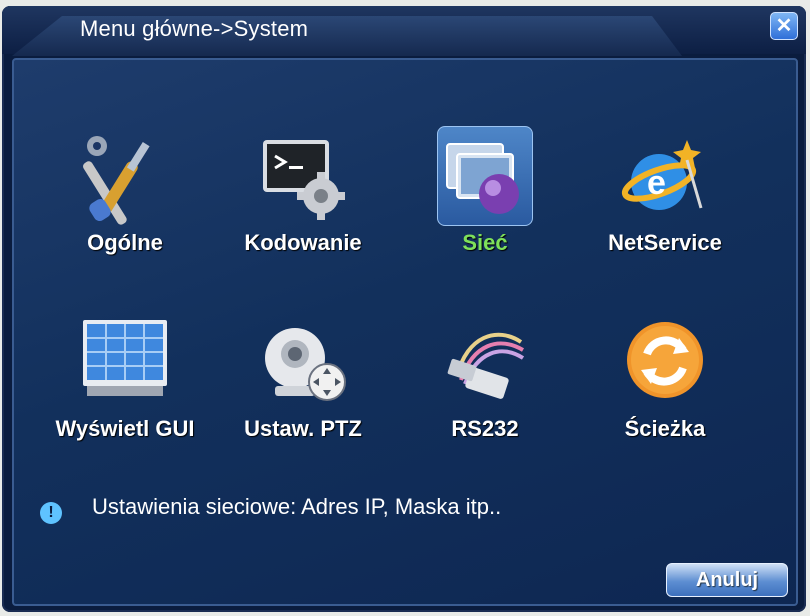 The image size is (810, 616). Describe the element at coordinates (727, 580) in the screenshot. I see `cancel-button: Anuluj` at that location.